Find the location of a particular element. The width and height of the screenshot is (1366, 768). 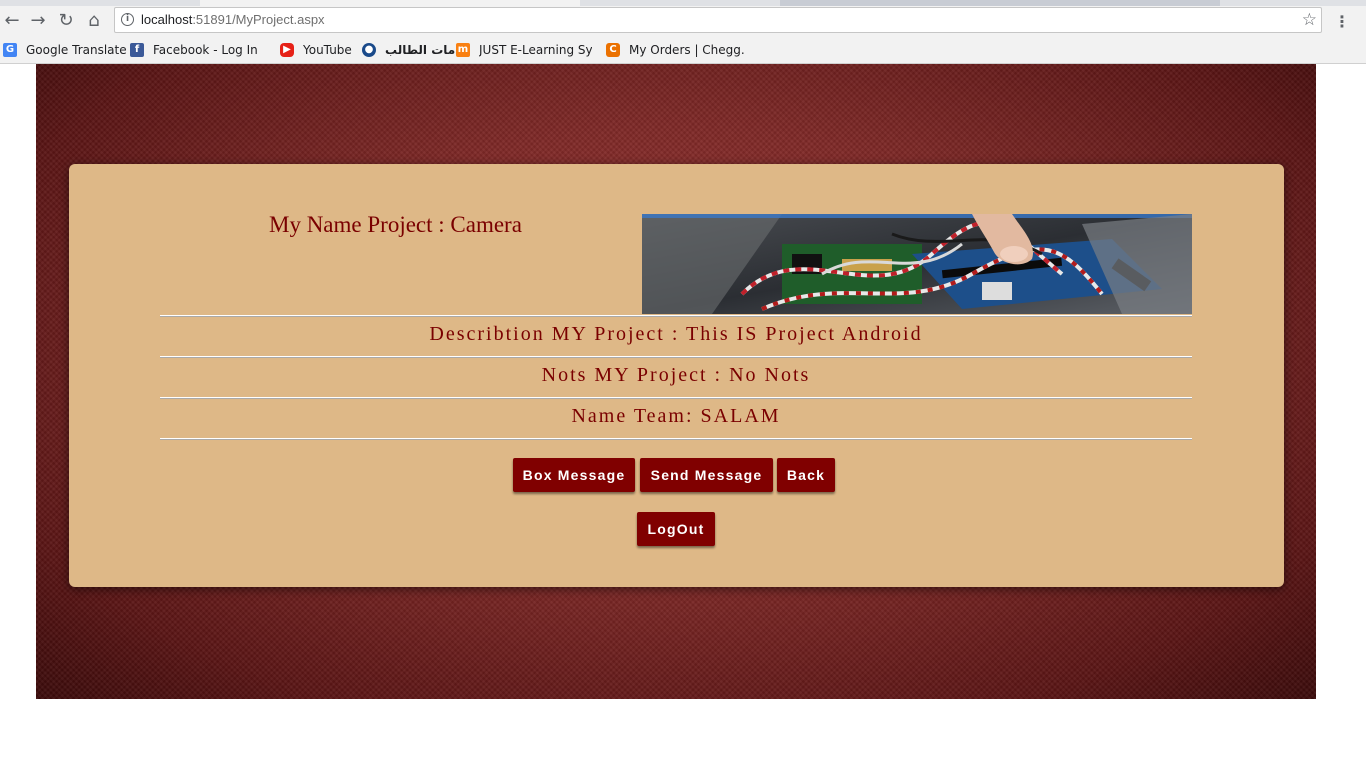

facebook-icon: f is located at coordinates (137, 50).